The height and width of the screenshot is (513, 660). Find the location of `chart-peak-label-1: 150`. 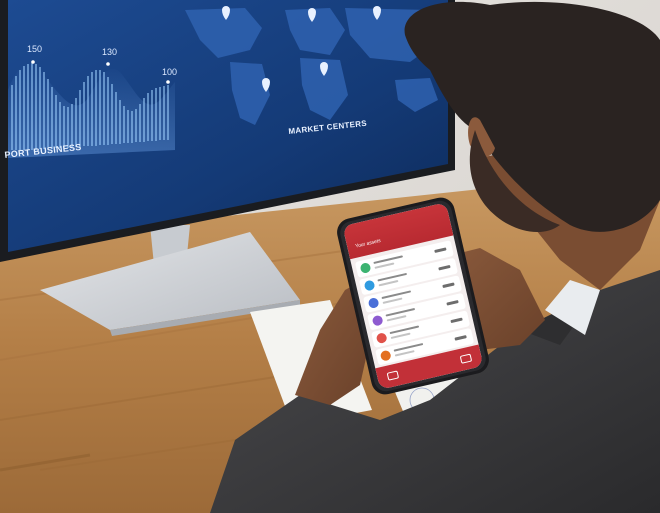

chart-peak-label-1: 150 is located at coordinates (35, 49).